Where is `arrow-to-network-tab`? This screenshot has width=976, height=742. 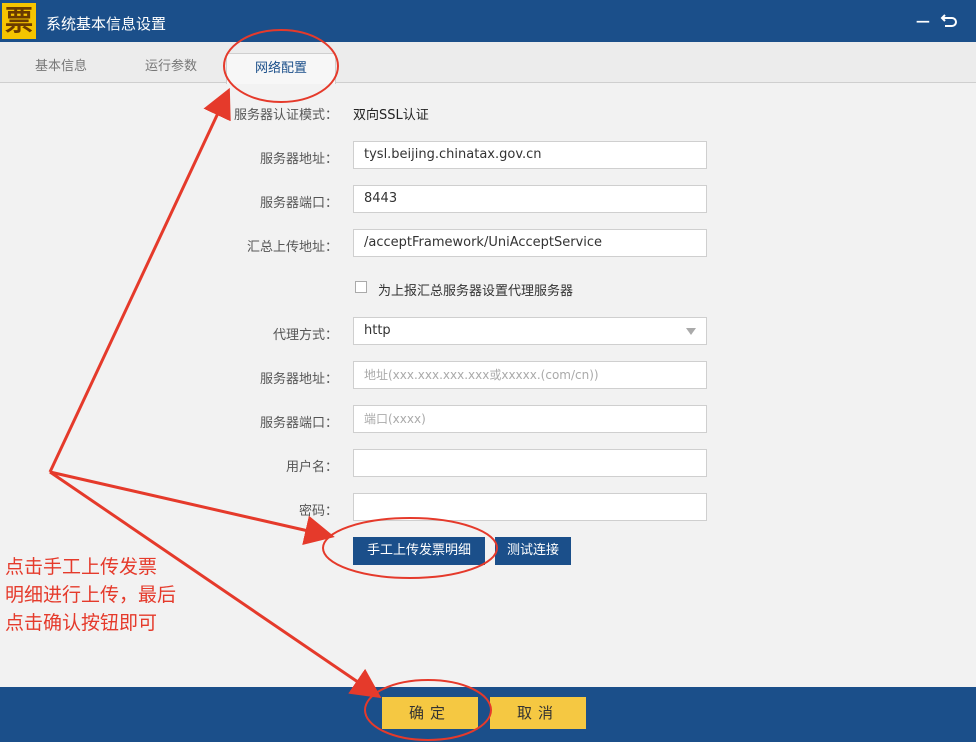
arrow-to-network-tab is located at coordinates (139, 280).